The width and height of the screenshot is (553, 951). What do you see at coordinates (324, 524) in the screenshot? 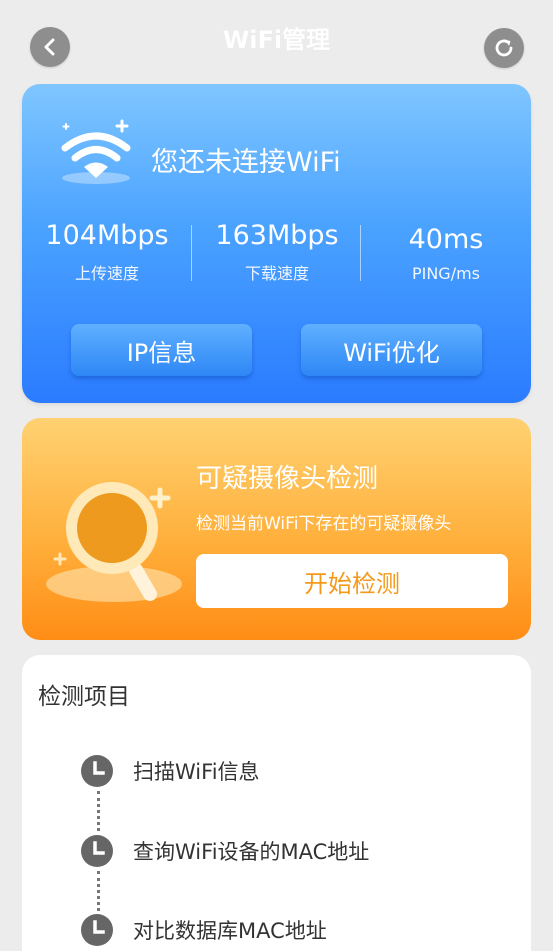
I see `camera-detection-description: 检测当前WiFi下存在的可疑摄像头` at bounding box center [324, 524].